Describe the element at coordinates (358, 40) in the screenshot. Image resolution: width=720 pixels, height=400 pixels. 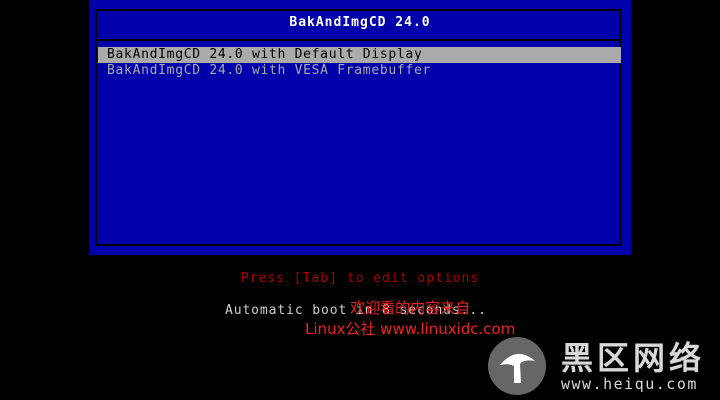
I see `title-divider` at that location.